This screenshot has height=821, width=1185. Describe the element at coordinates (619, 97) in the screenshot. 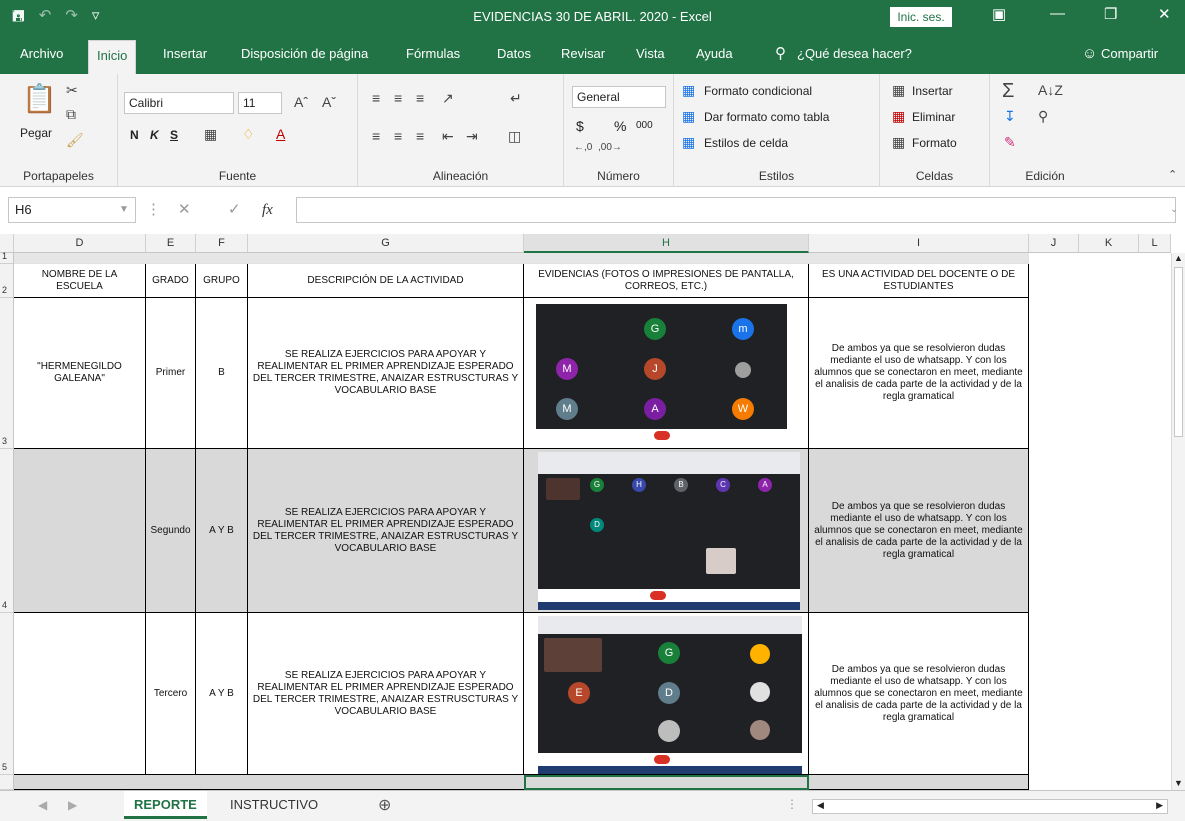

I see `number-format-select: General` at that location.